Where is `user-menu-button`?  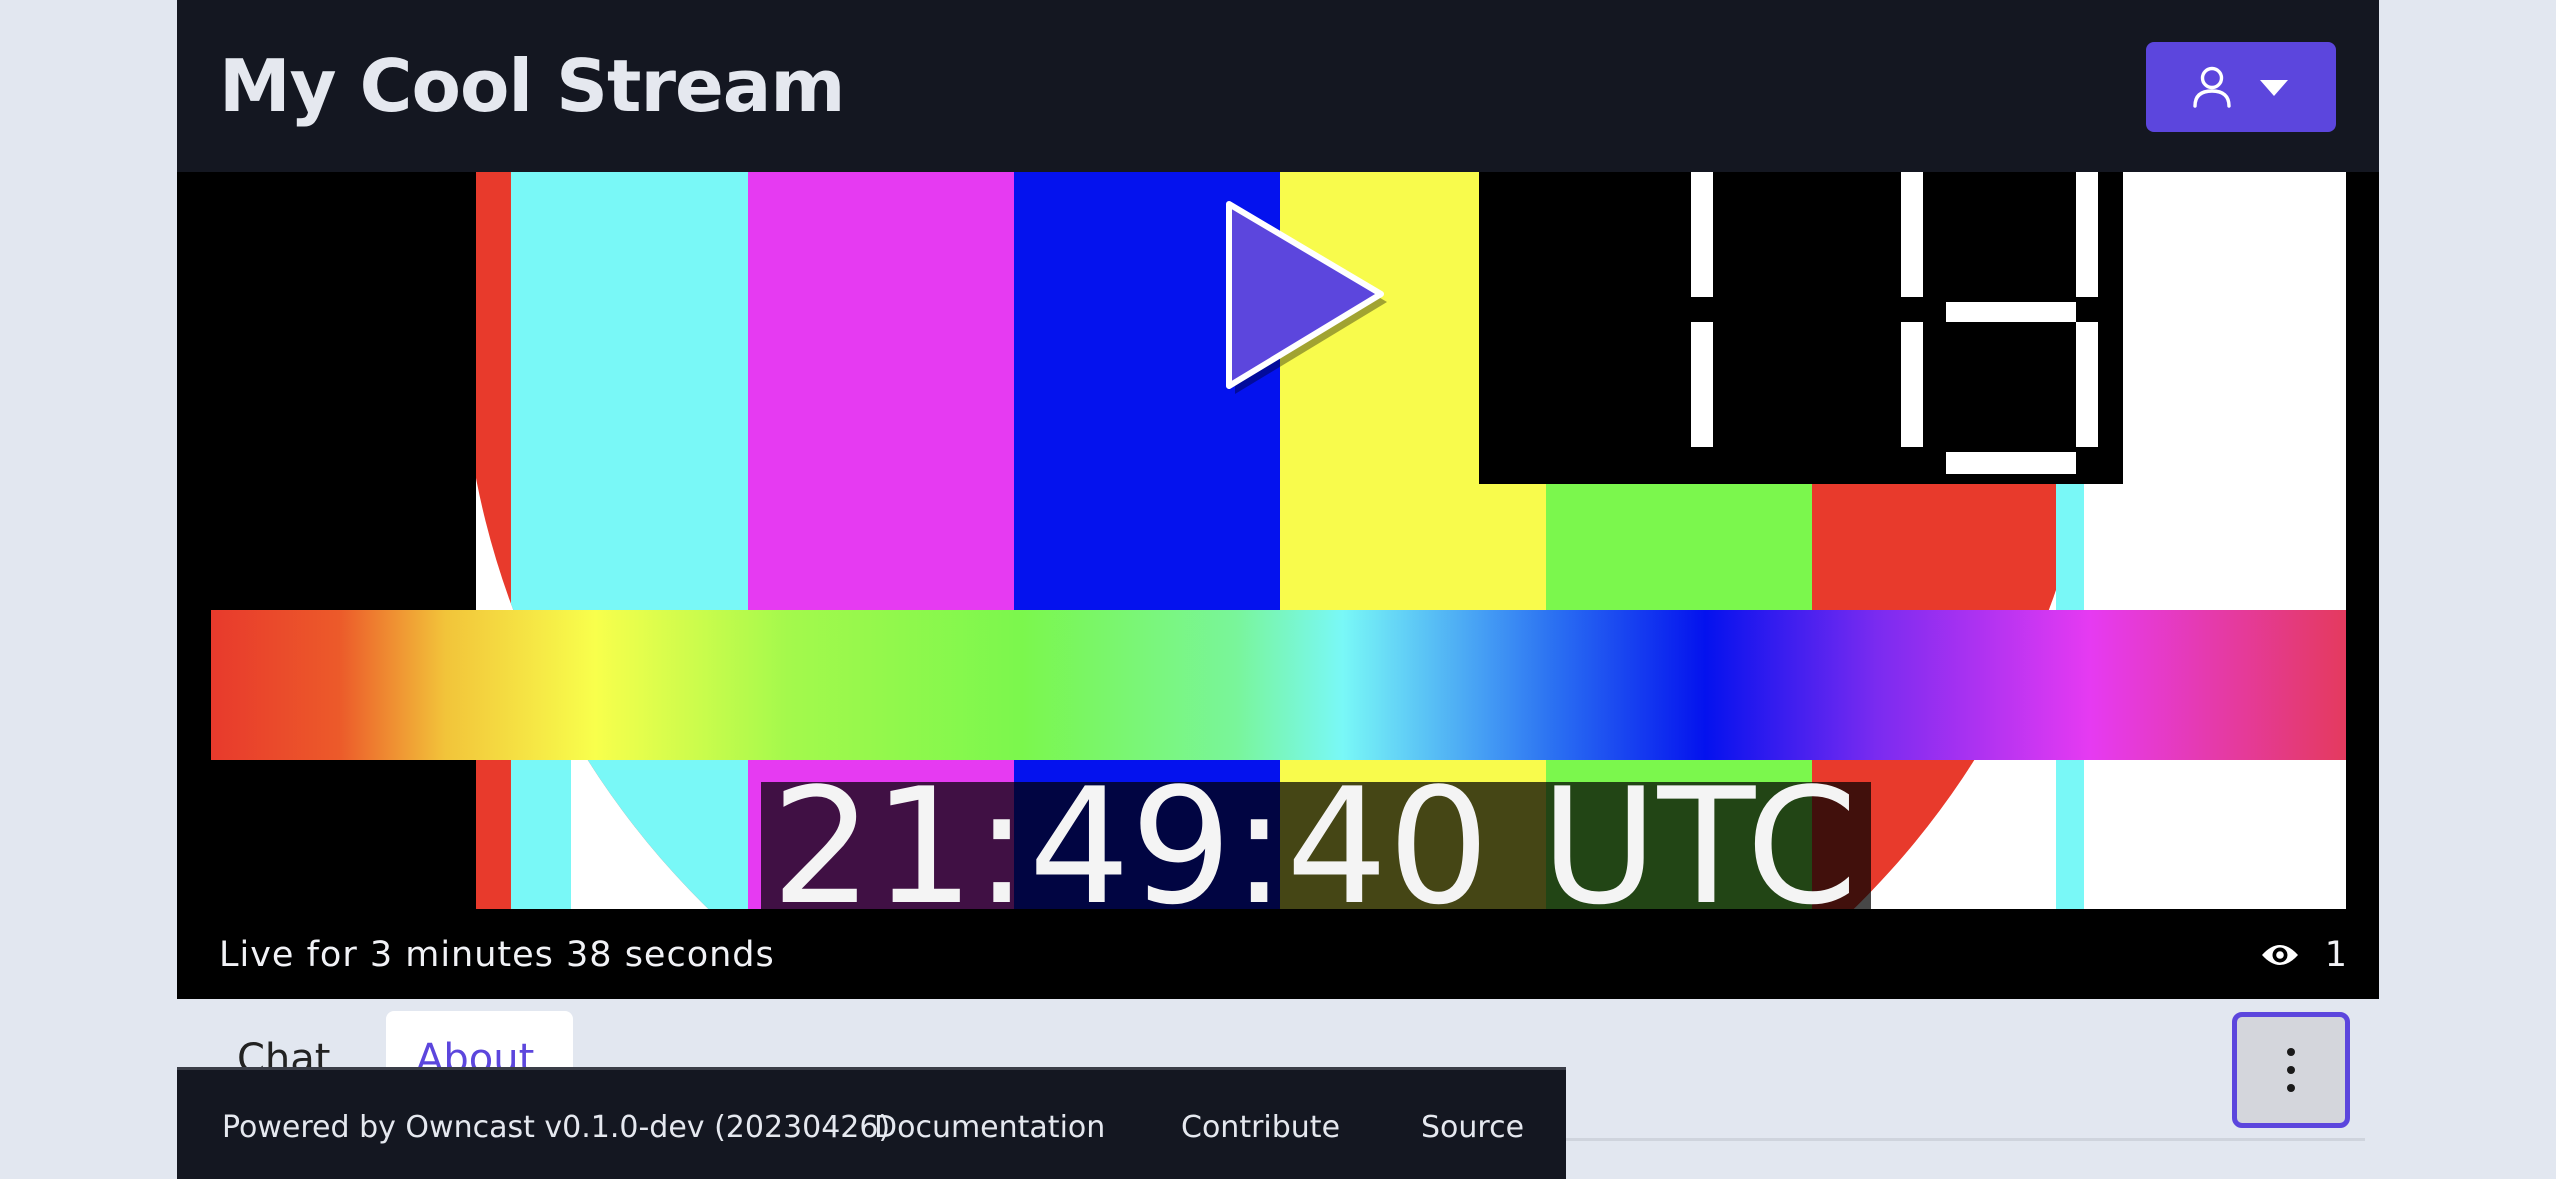
user-menu-button is located at coordinates (2241, 87).